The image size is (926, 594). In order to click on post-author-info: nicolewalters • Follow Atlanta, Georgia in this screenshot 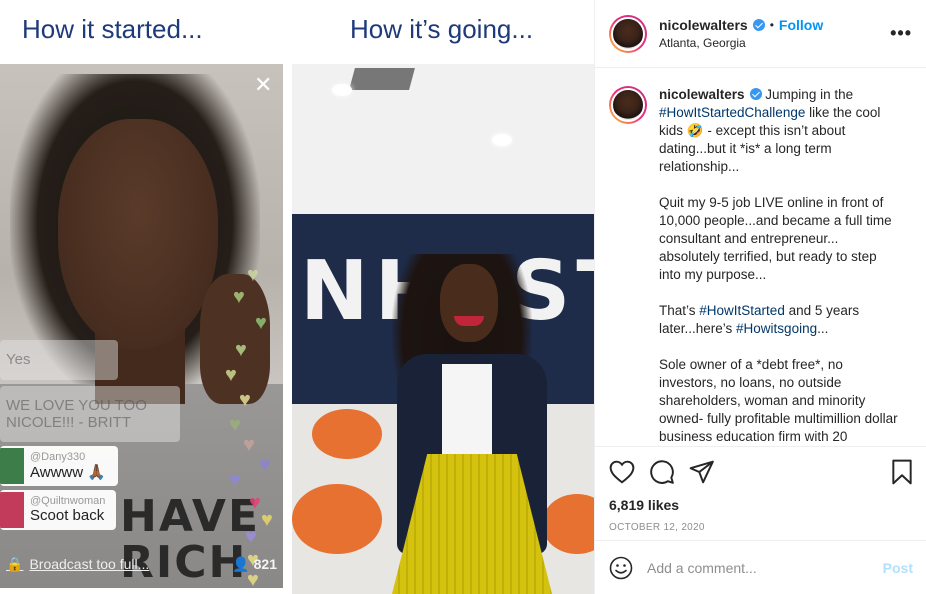, I will do `click(774, 33)`.